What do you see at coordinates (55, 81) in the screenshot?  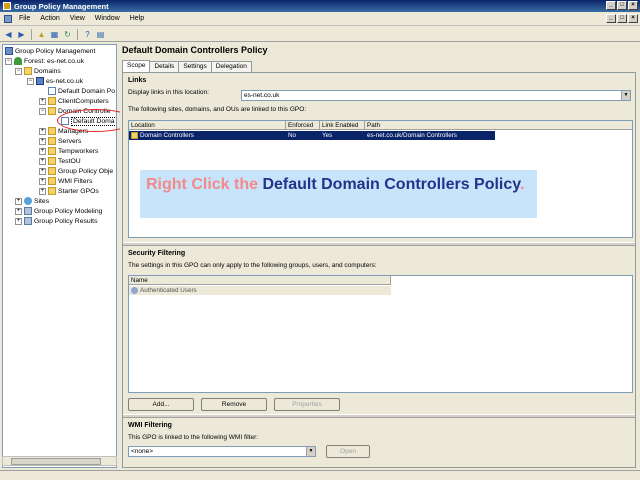 I see `tree-node-domain: − es-net.co.uk` at bounding box center [55, 81].